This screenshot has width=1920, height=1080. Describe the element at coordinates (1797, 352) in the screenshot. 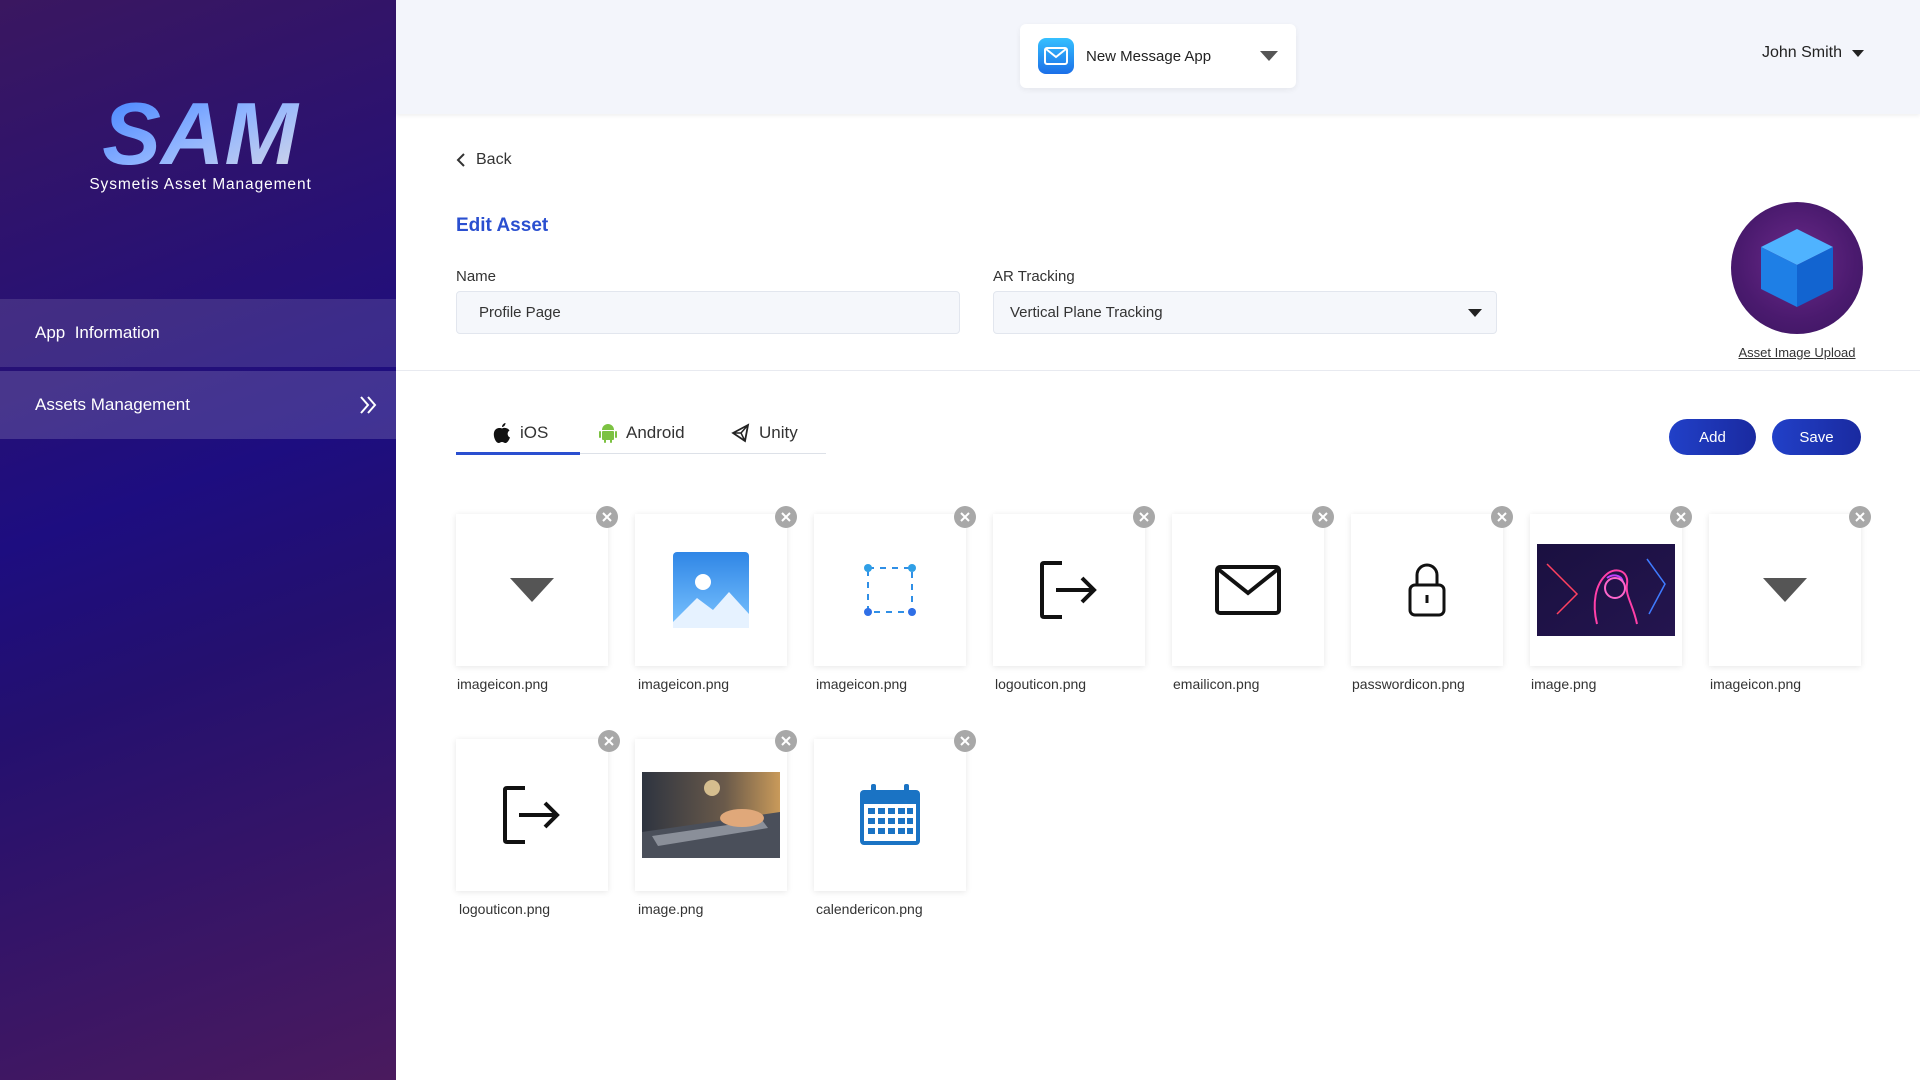

I see `asset-image-upload-link: Asset Image Upload` at that location.